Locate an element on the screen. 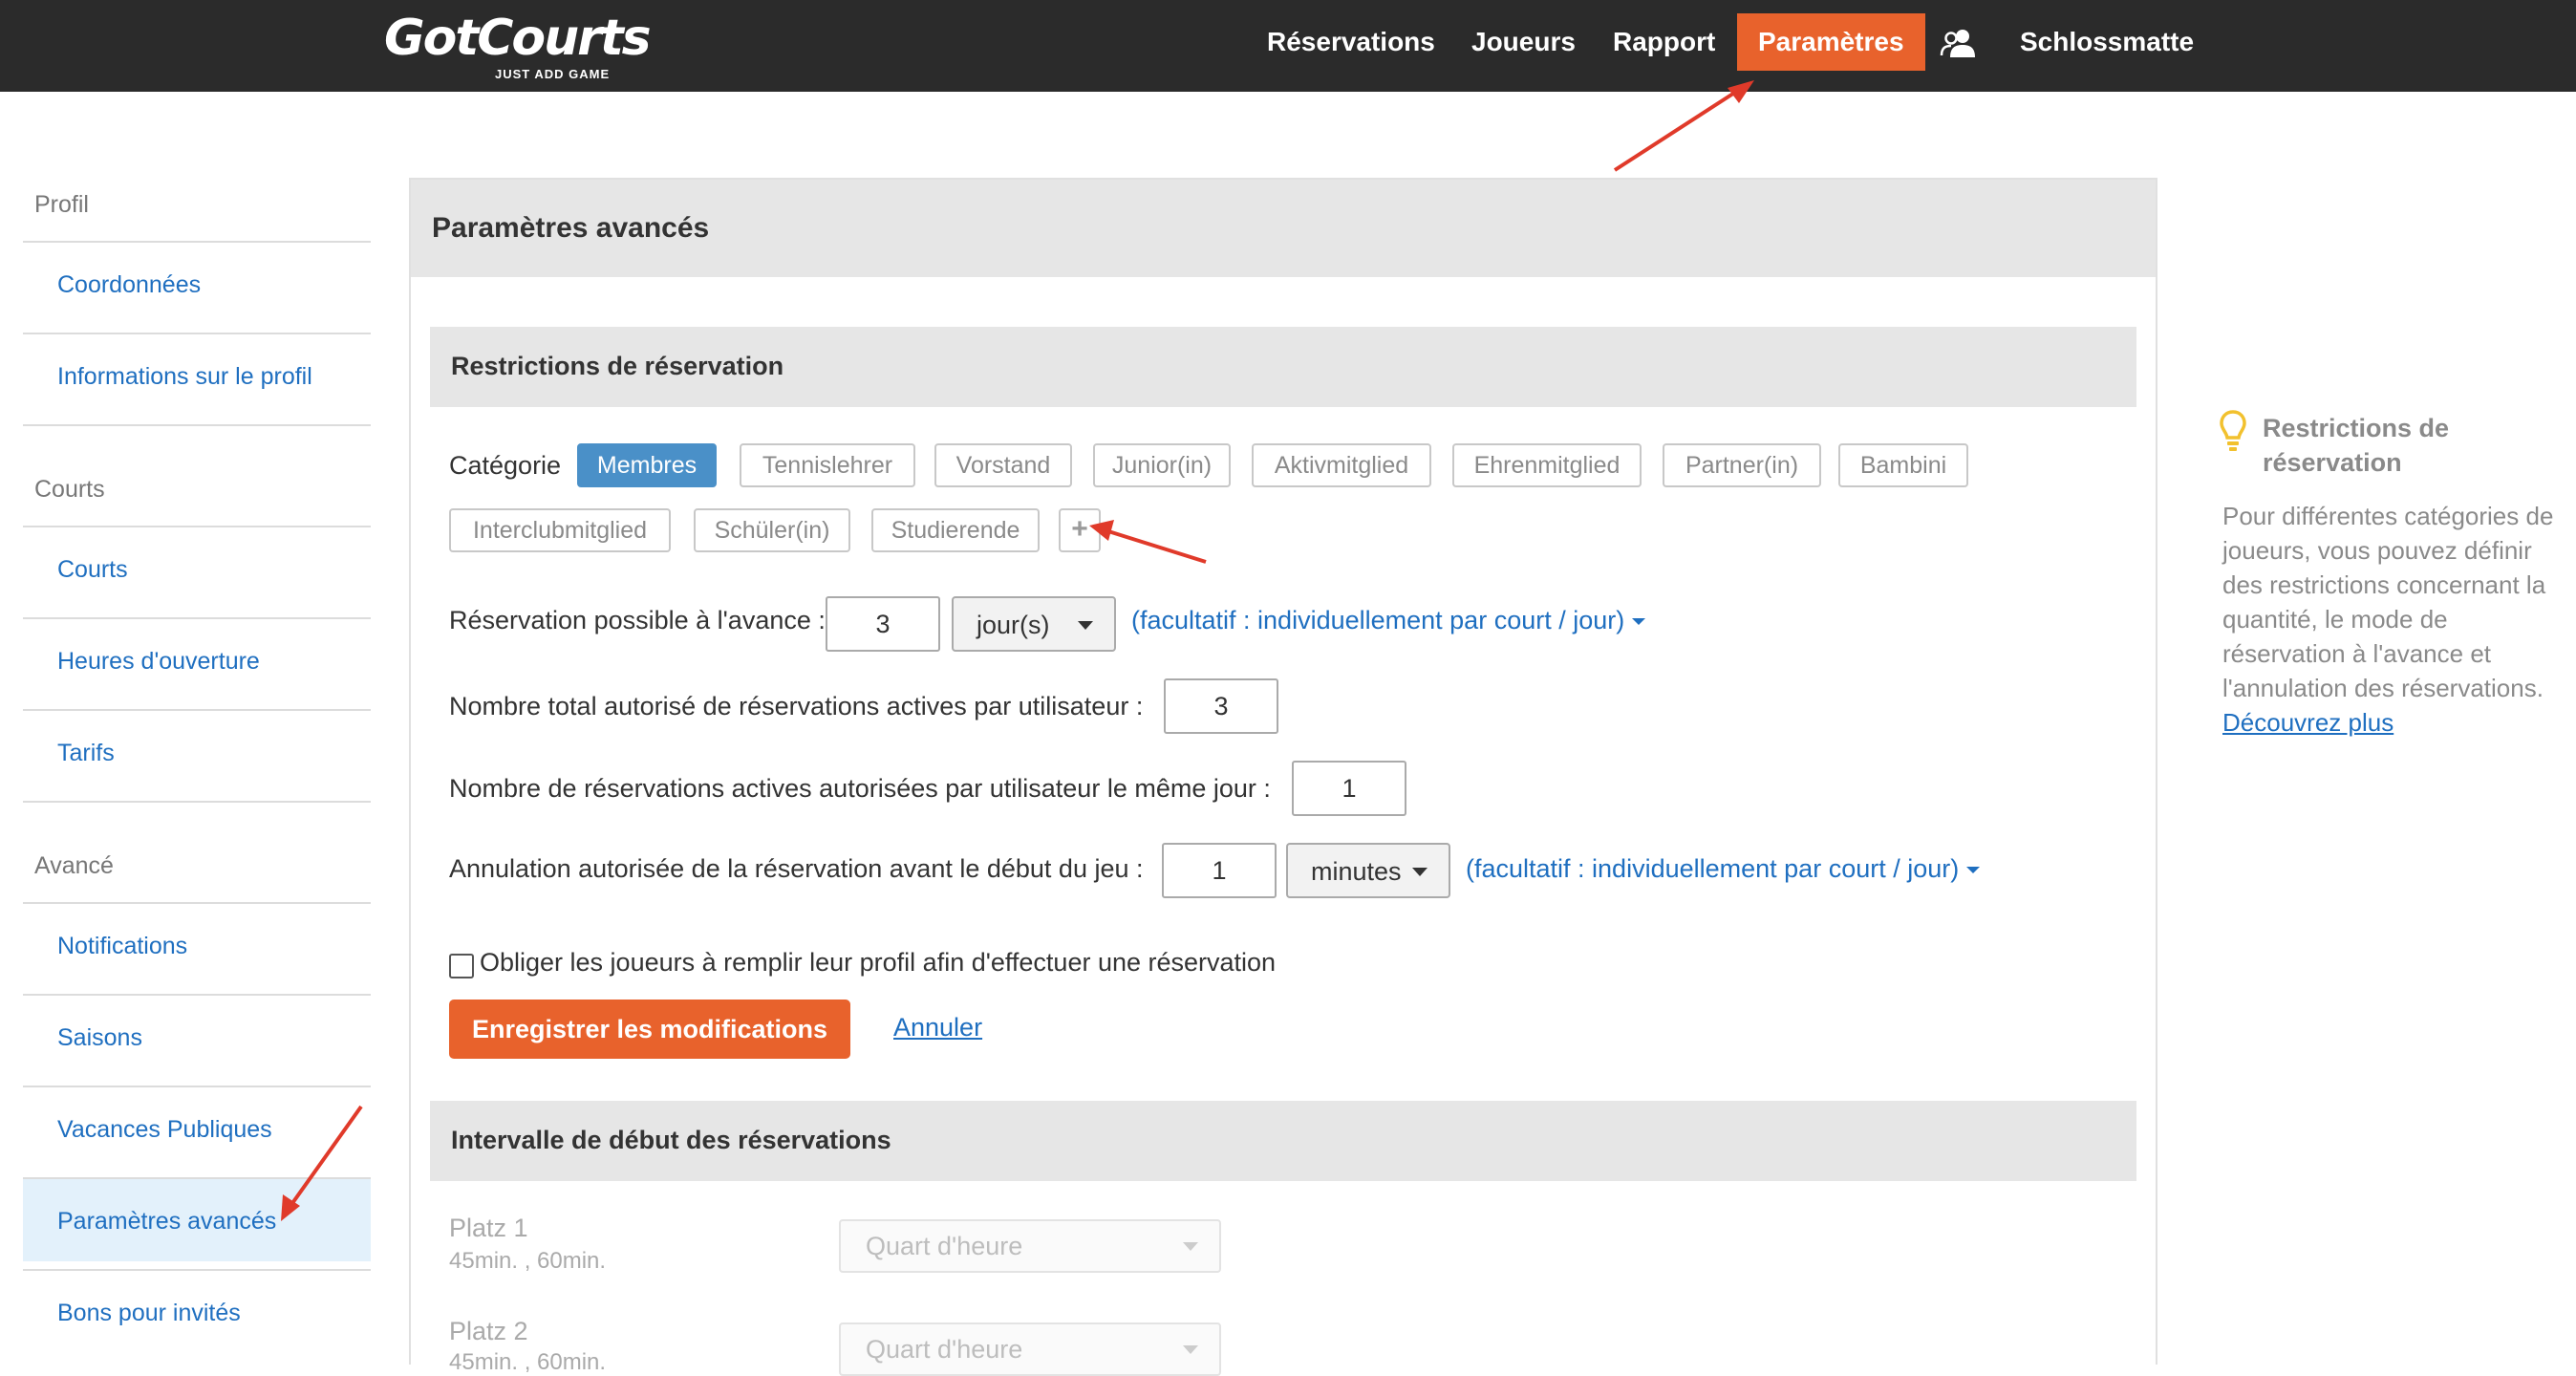 This screenshot has height=1376, width=2576. category-chip: Junior(in) is located at coordinates (1162, 465).